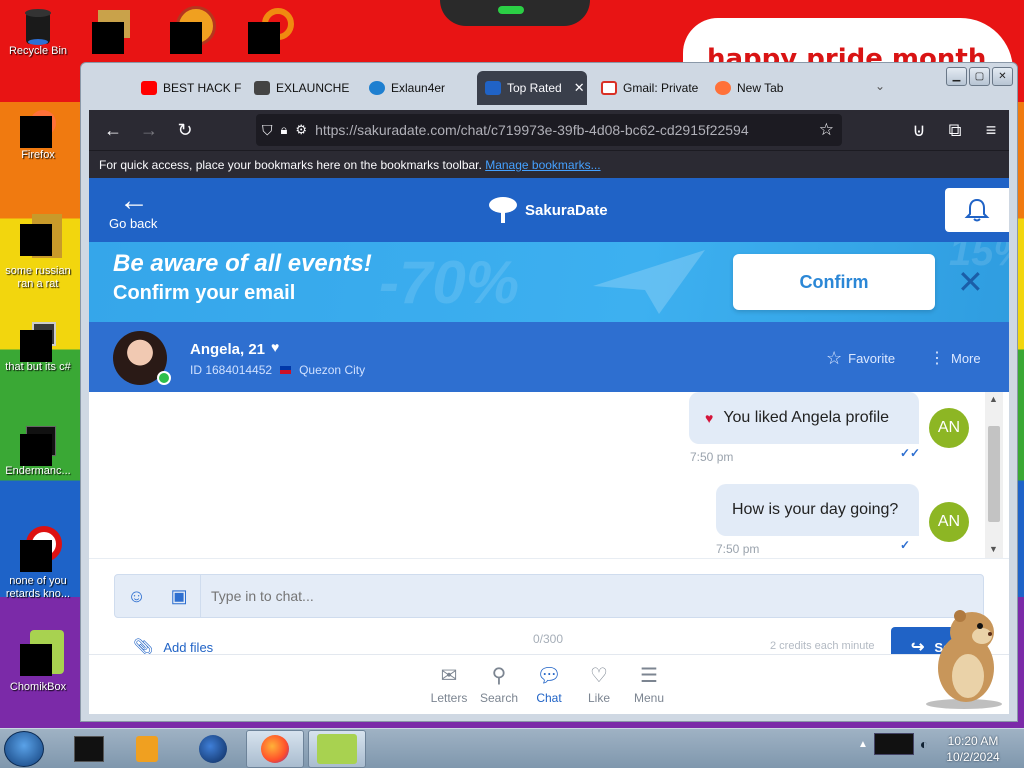 This screenshot has height=768, width=1024. Describe the element at coordinates (993, 549) in the screenshot. I see `scroll-down-icon: ▼` at that location.